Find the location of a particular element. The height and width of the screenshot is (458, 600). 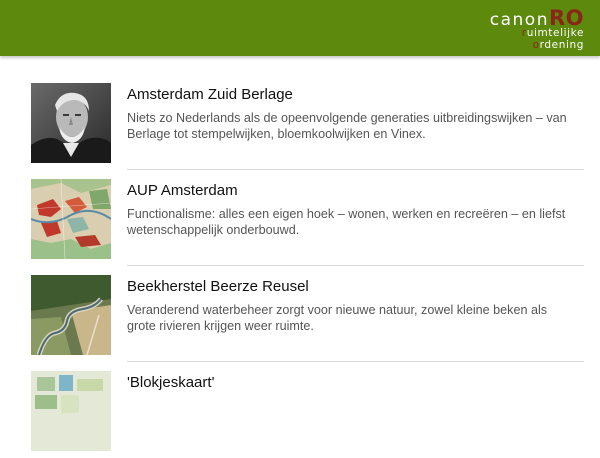

thumbnail-aerial-photo is located at coordinates (71, 315).